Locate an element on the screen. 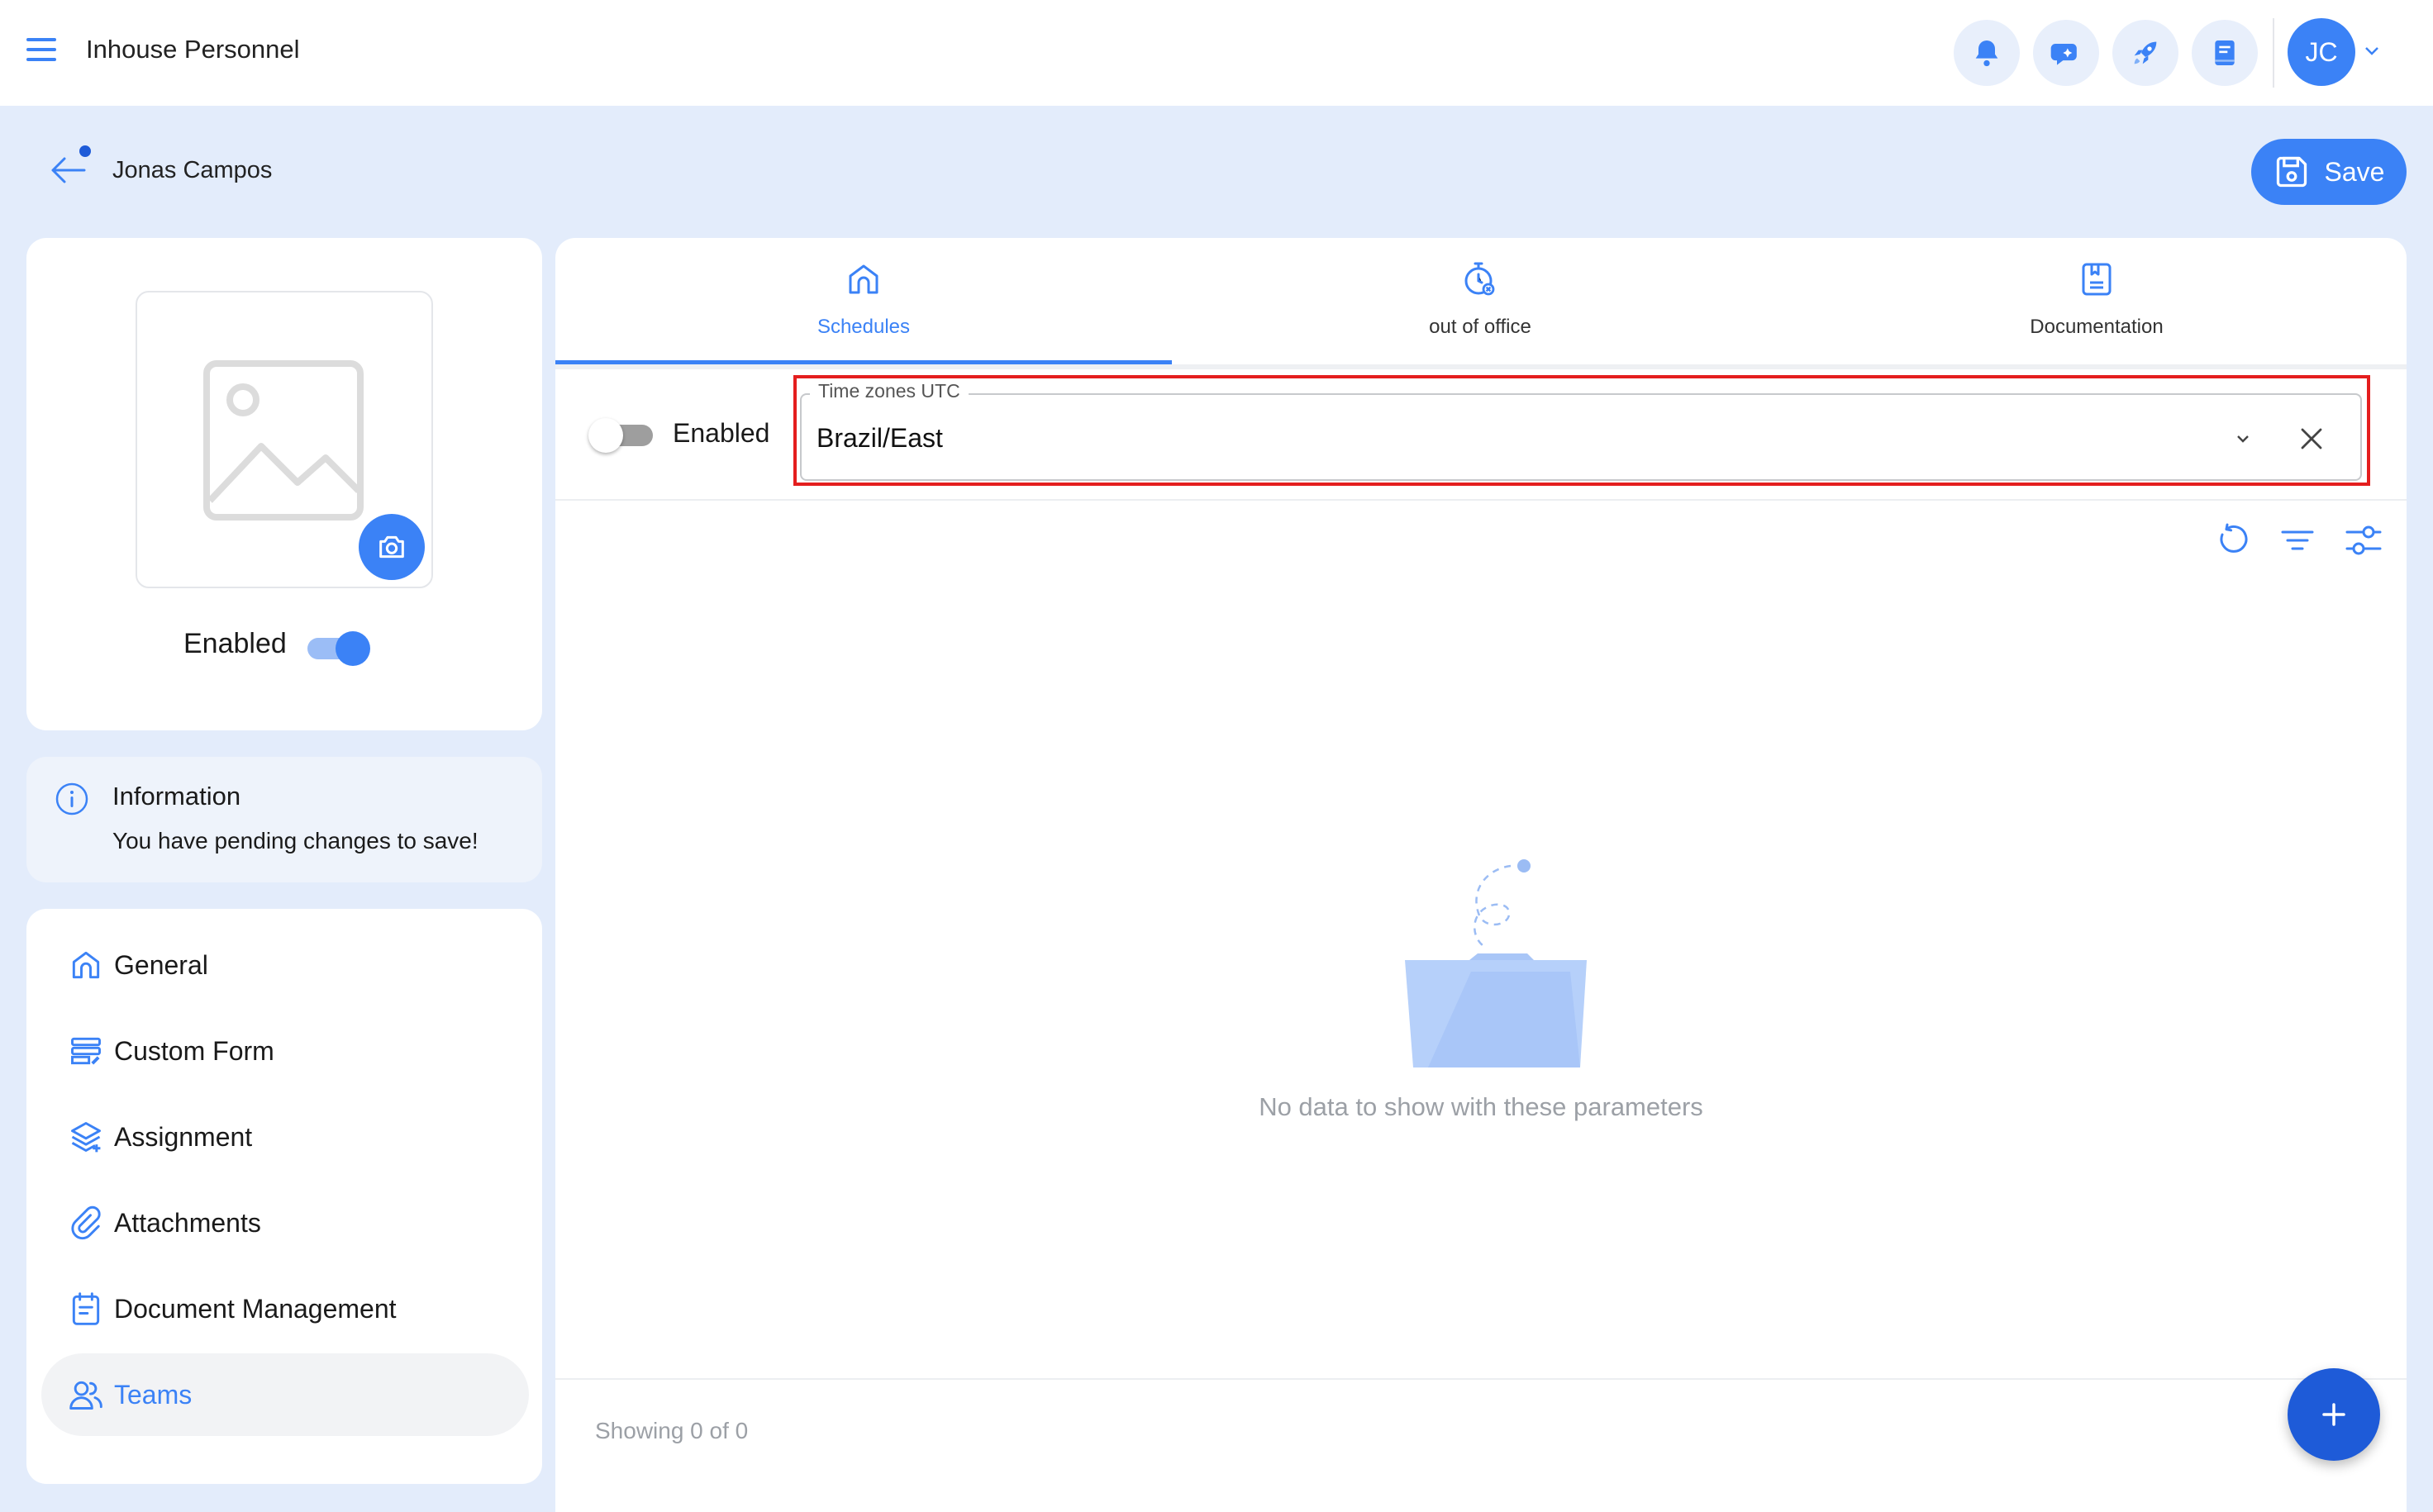 The image size is (2433, 1512). pagination-summary: Showing 0 of 0 is located at coordinates (672, 1430).